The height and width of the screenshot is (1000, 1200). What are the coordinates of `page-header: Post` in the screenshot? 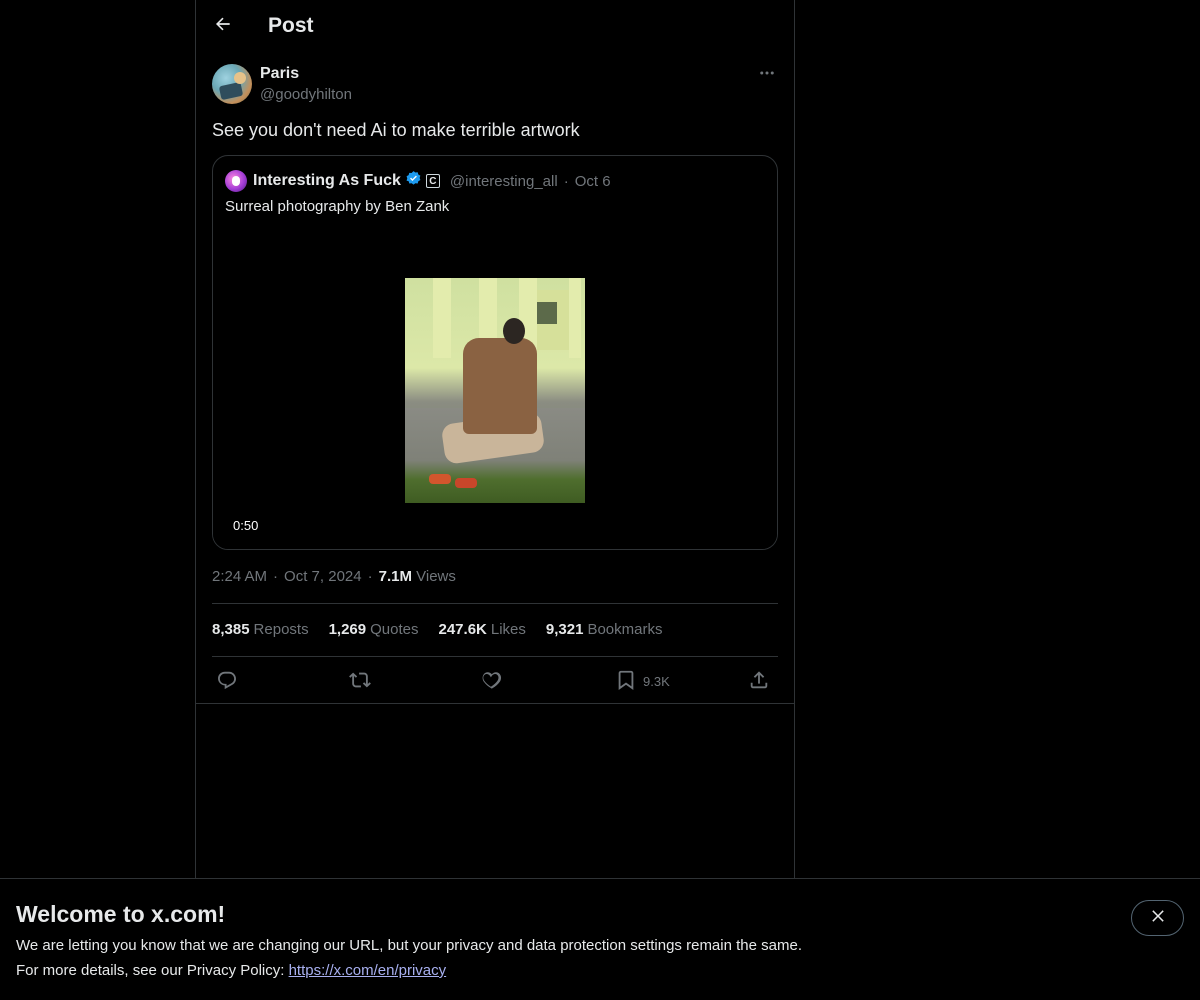 It's located at (495, 26).